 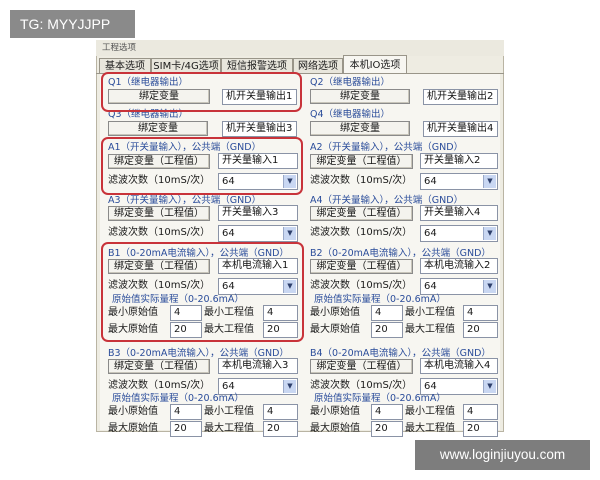 What do you see at coordinates (360, 96) in the screenshot?
I see `q2-bind-button: 绑定变量` at bounding box center [360, 96].